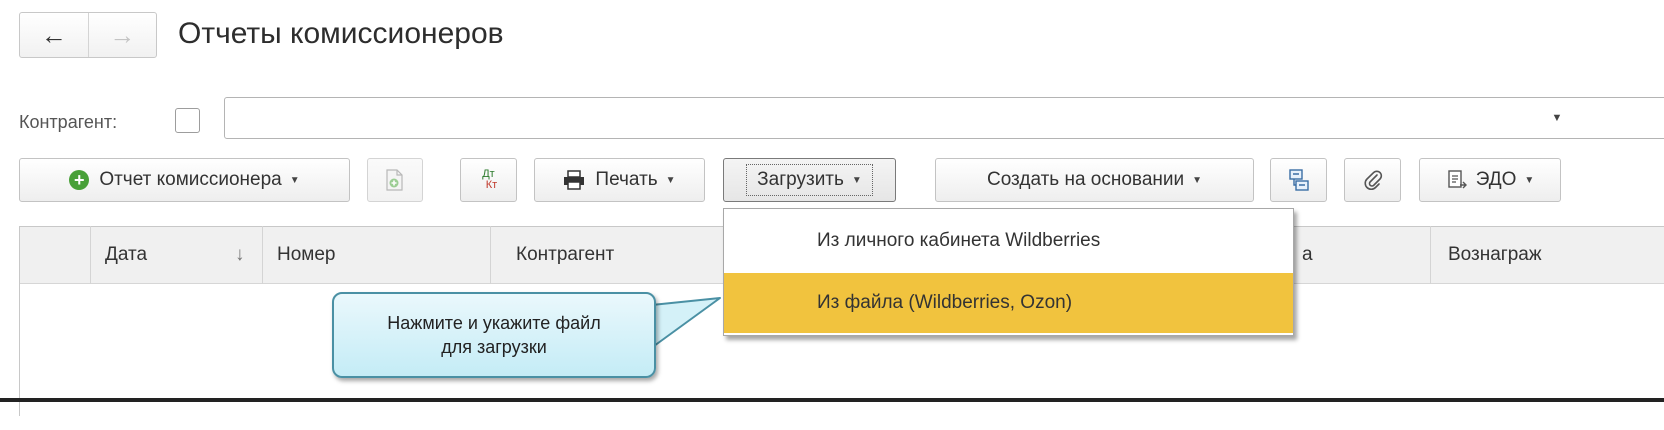 The height and width of the screenshot is (430, 1664). I want to click on plus-circle-icon: +, so click(79, 180).